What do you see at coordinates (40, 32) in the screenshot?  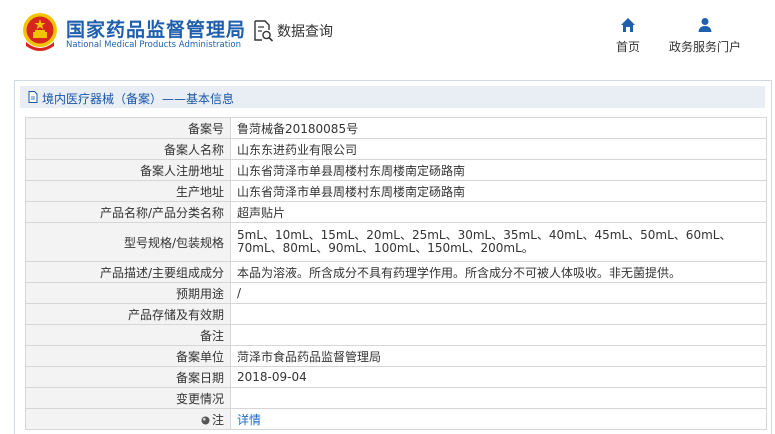 I see `national-emblem-icon` at bounding box center [40, 32].